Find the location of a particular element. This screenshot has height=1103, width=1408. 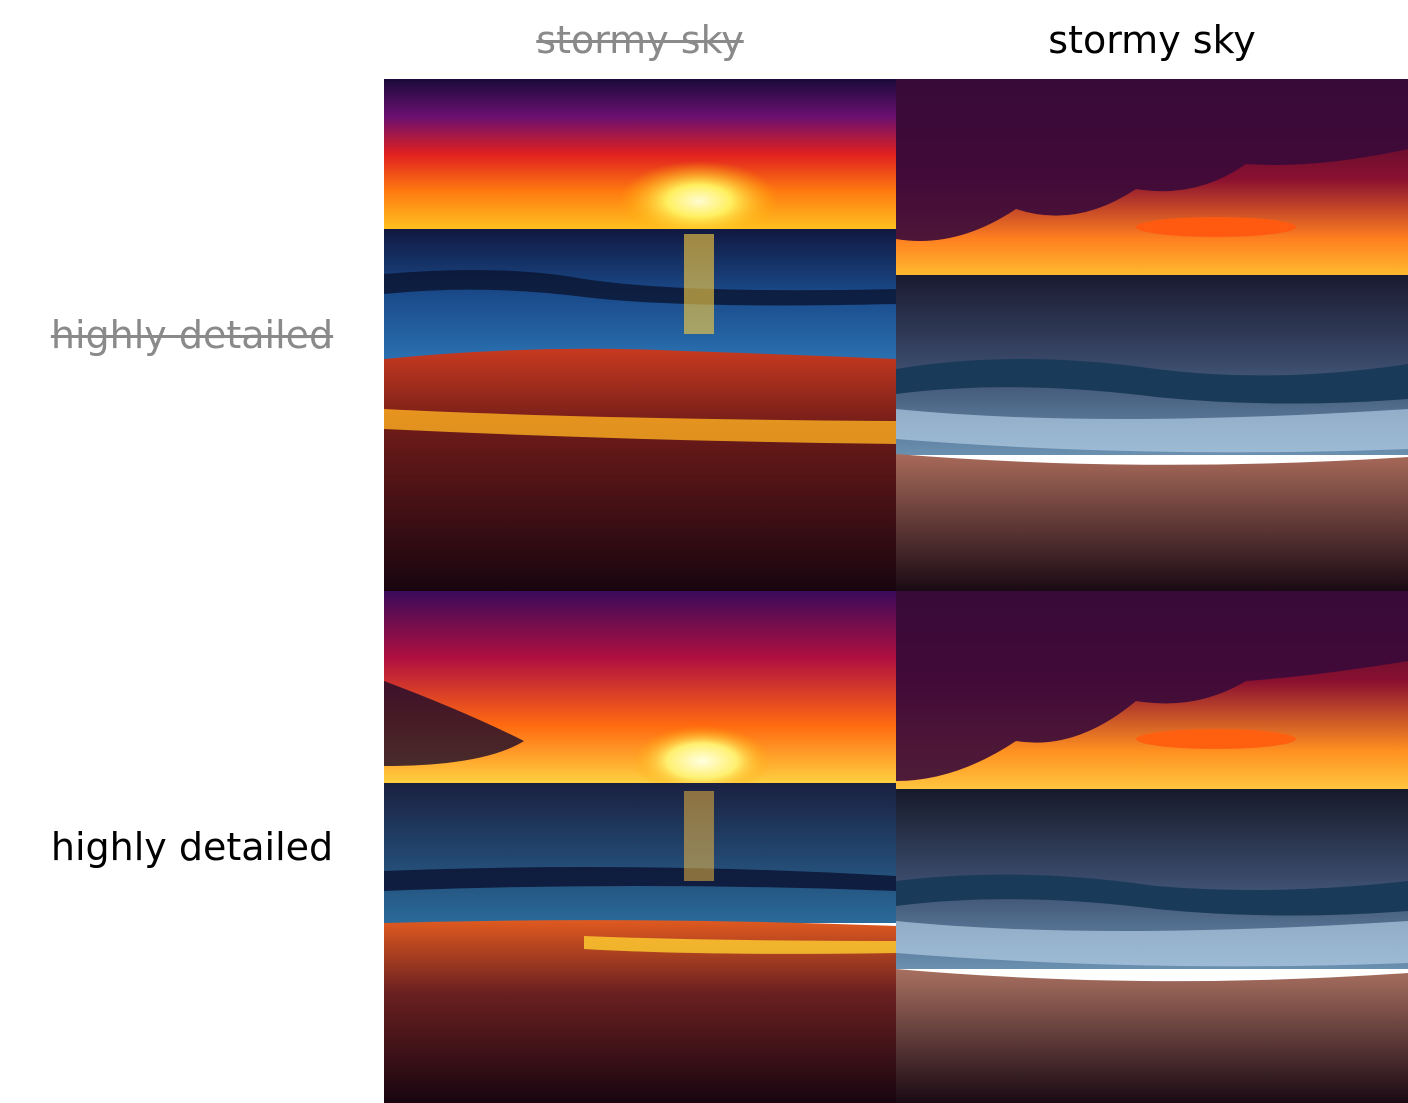

row-header-negated-highly-detailed: highly detailed is located at coordinates (192, 335).